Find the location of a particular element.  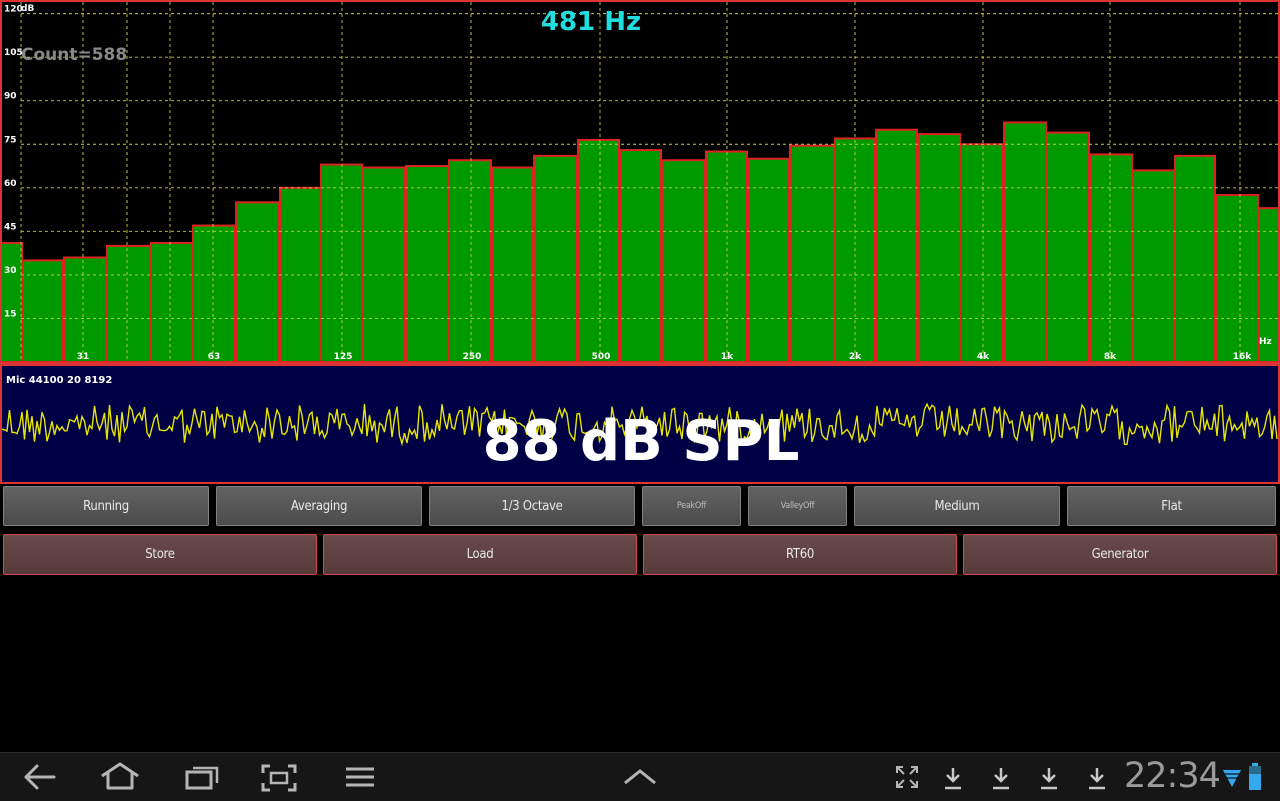

x-tick-label: 1k is located at coordinates (727, 357).